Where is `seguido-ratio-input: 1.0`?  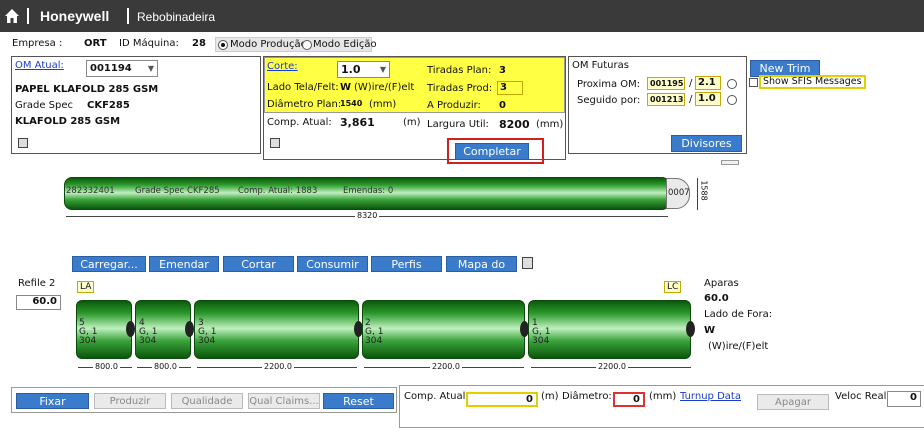
seguido-ratio-input: 1.0 is located at coordinates (708, 99).